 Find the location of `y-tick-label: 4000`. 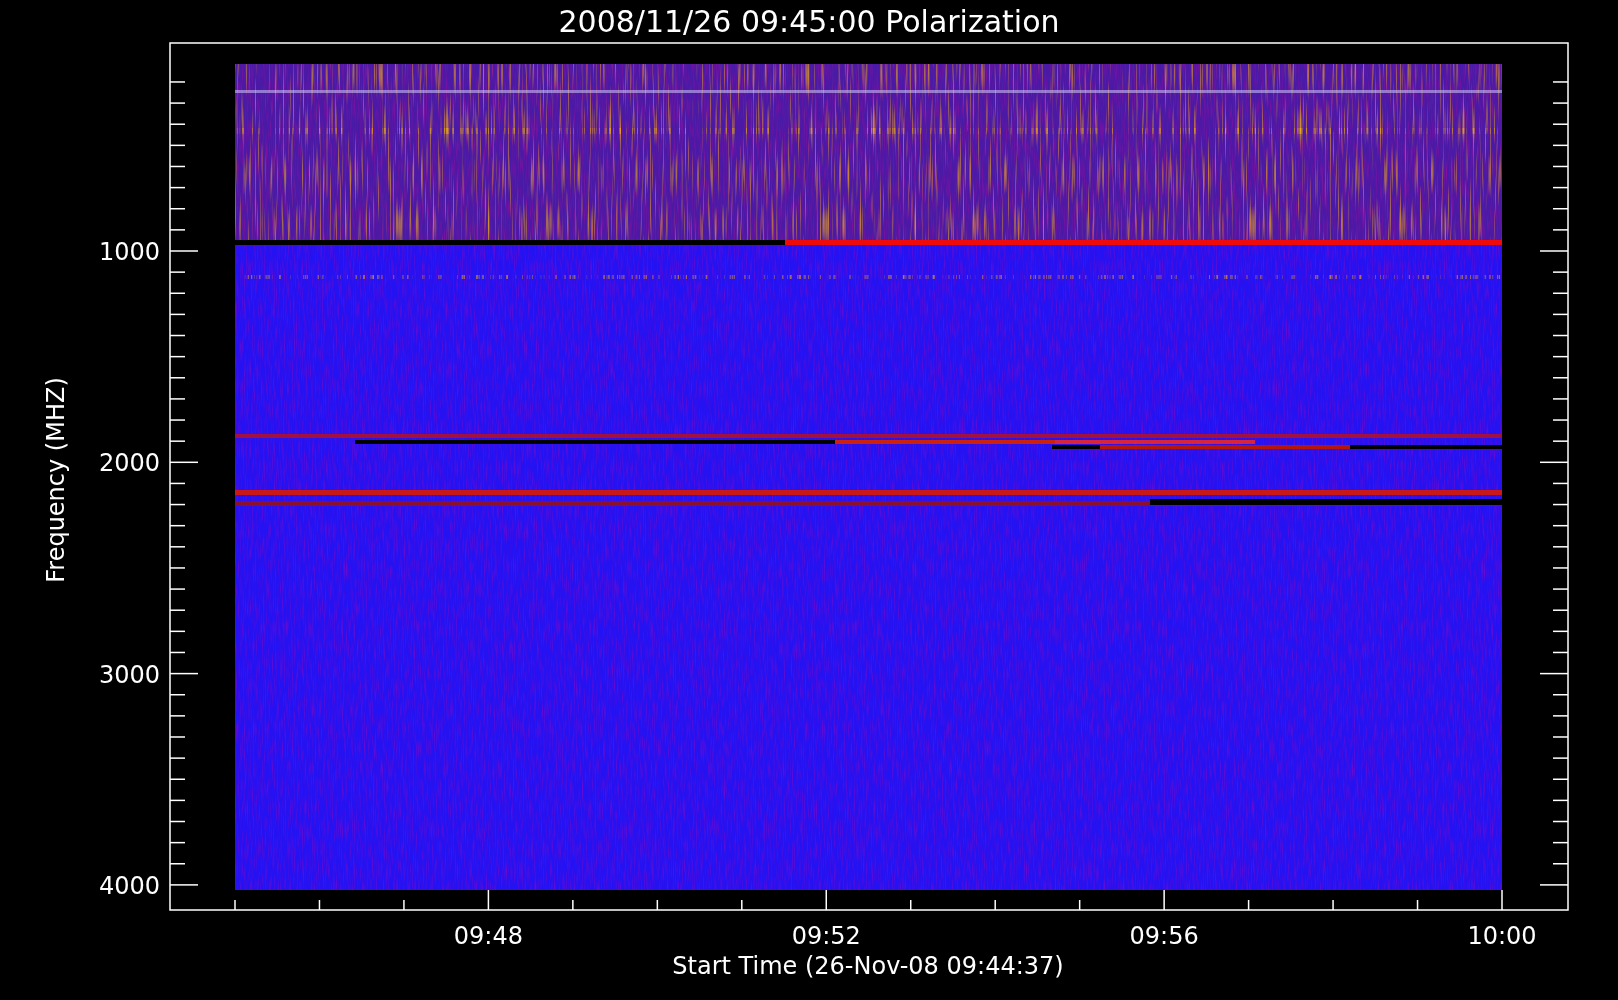

y-tick-label: 4000 is located at coordinates (129, 885).